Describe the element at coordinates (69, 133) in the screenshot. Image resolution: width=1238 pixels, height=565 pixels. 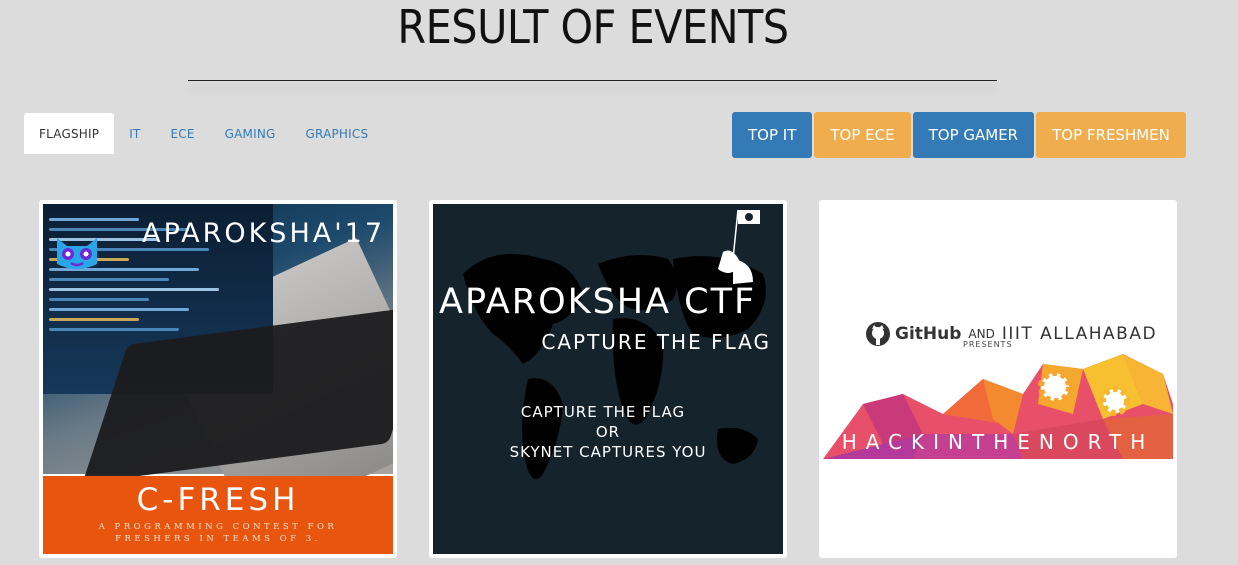
I see `tab-flagship: FLAGSHIP` at that location.